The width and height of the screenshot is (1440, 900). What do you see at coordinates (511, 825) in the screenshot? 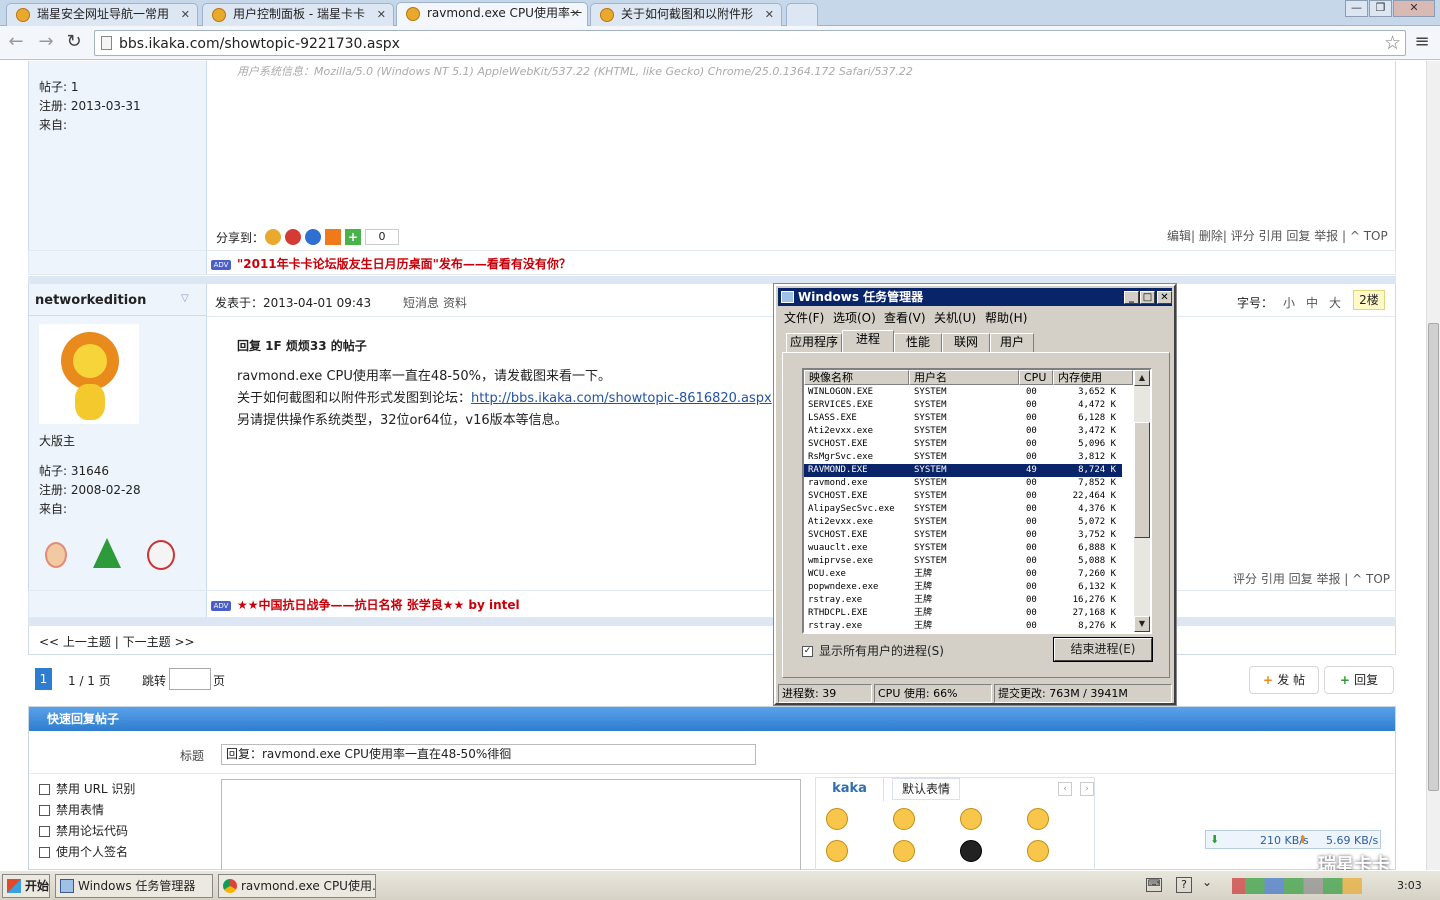
I see `reply-textarea` at bounding box center [511, 825].